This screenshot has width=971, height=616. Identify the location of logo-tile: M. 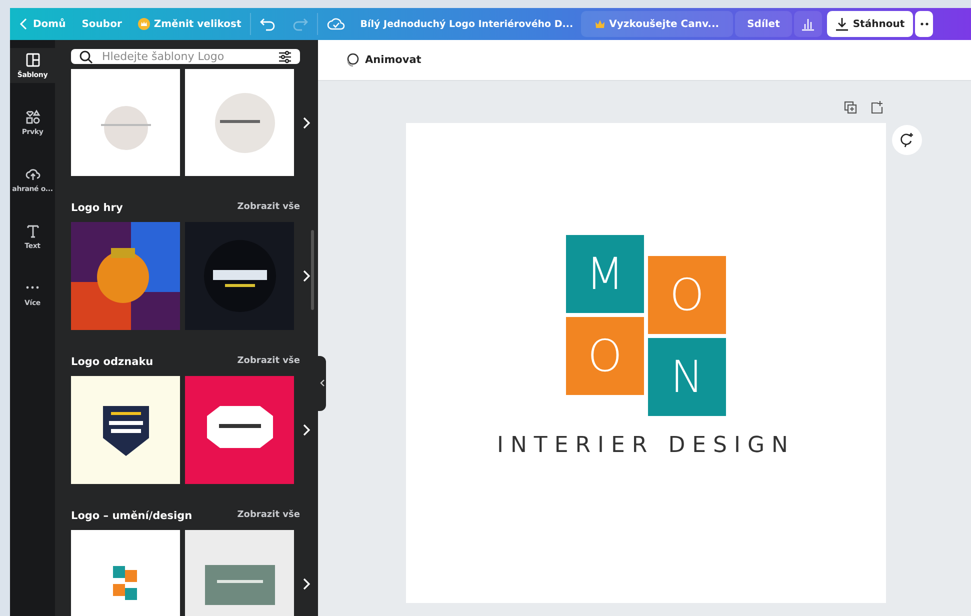
(605, 274).